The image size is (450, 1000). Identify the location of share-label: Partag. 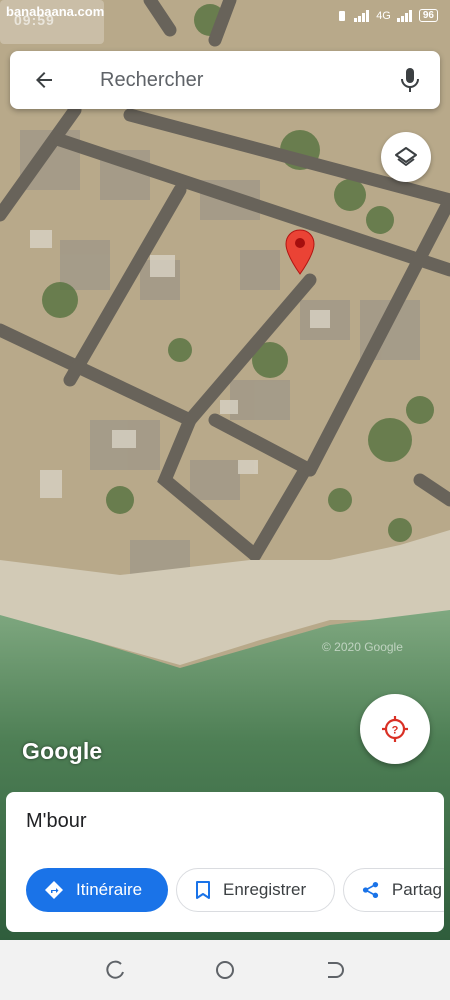
(416, 889).